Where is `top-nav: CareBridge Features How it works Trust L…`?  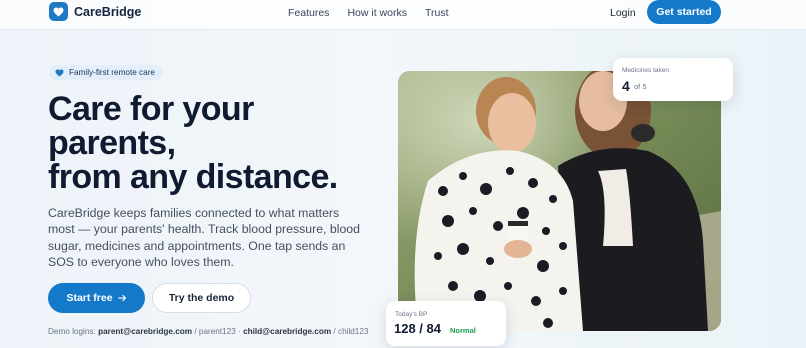 top-nav: CareBridge Features How it works Trust L… is located at coordinates (403, 15).